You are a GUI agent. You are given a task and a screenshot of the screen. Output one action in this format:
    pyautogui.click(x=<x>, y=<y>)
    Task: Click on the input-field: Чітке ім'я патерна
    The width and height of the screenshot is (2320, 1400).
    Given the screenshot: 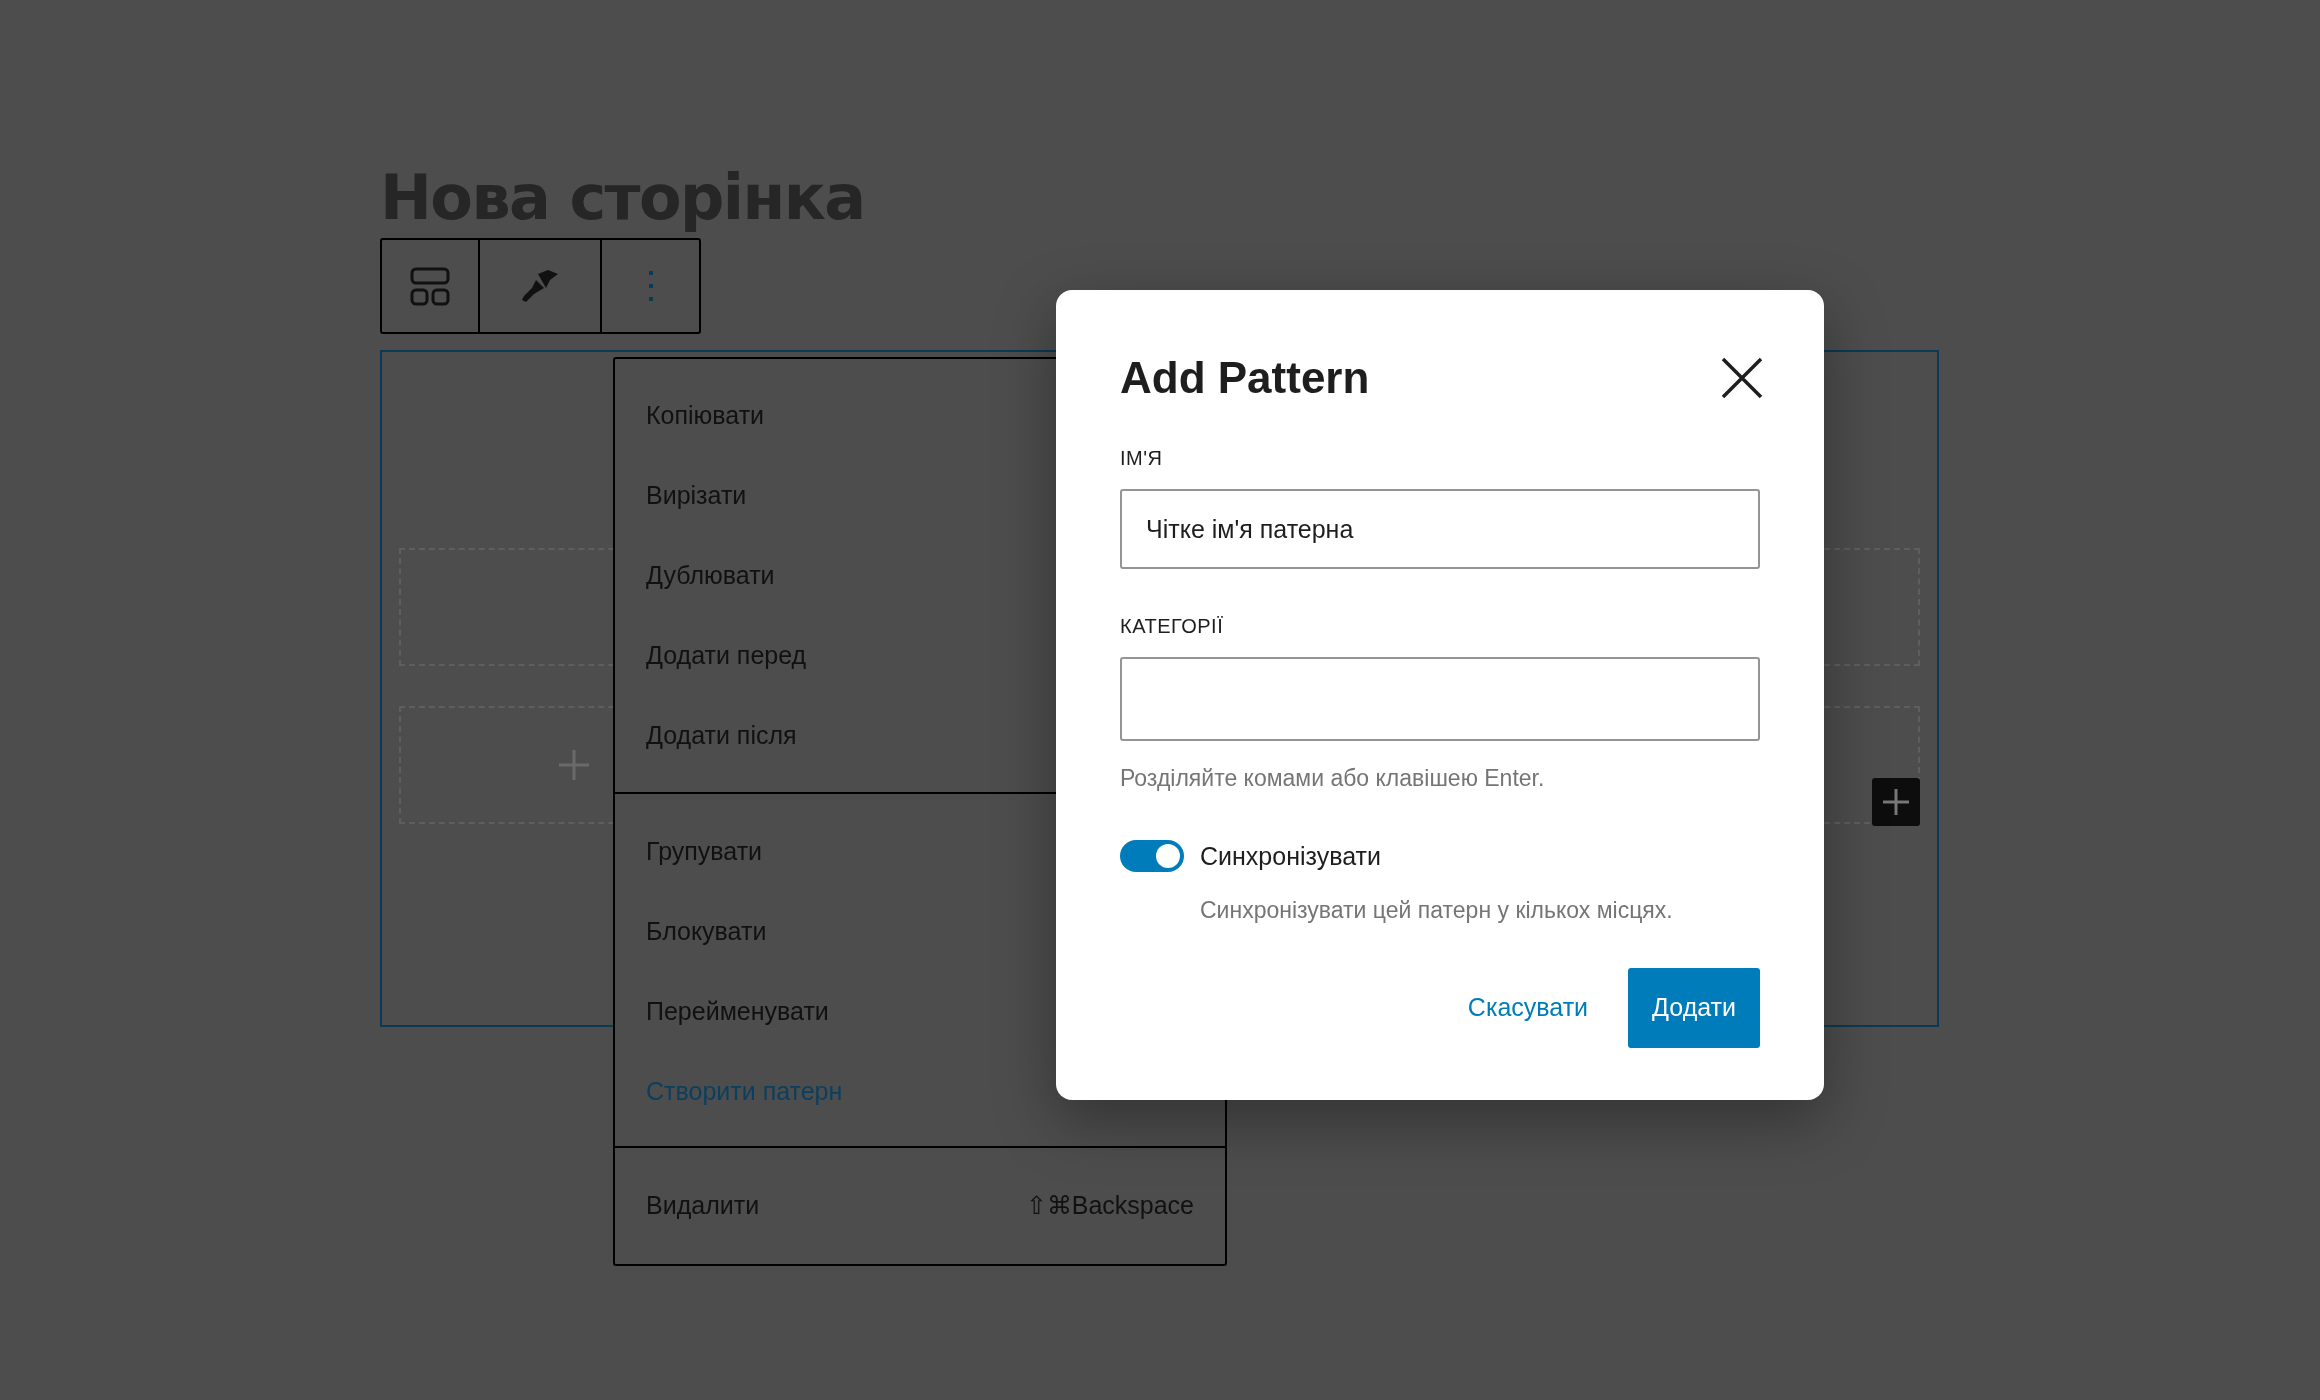 What is the action you would take?
    pyautogui.click(x=1440, y=529)
    